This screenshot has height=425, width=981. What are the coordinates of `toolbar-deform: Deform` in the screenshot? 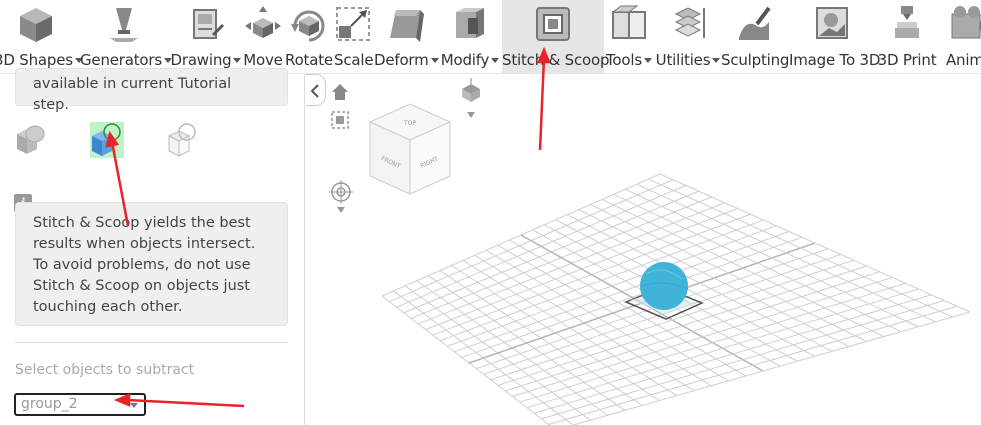 It's located at (406, 36).